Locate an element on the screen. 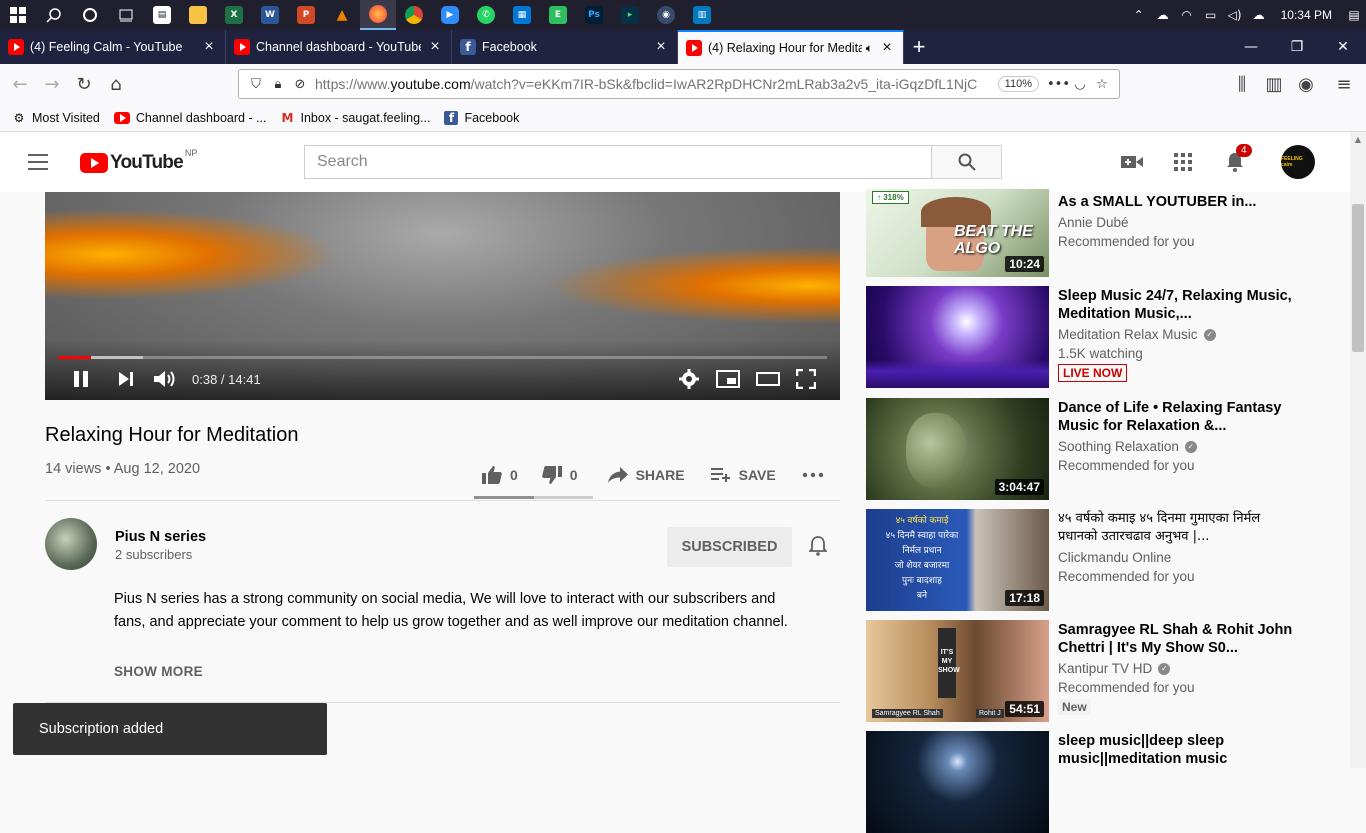 Image resolution: width=1366 pixels, height=833 pixels. firefox-icon is located at coordinates (378, 15).